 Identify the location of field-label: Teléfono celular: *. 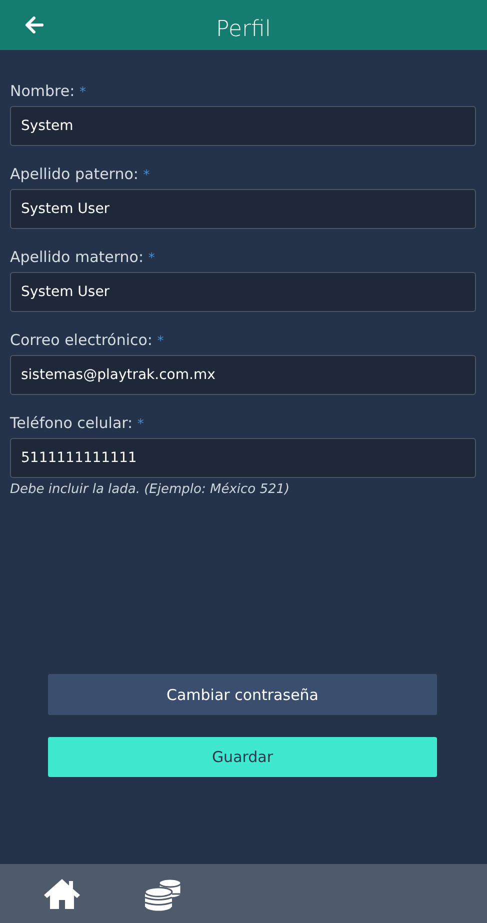
(77, 423).